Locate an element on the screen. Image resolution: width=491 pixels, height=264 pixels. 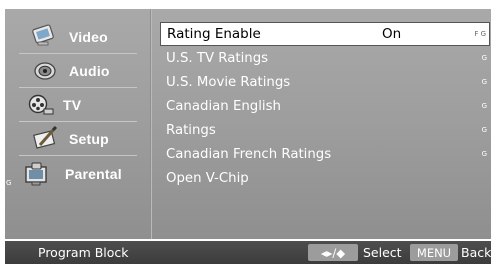
menu-key-badge: MENU is located at coordinates (434, 252).